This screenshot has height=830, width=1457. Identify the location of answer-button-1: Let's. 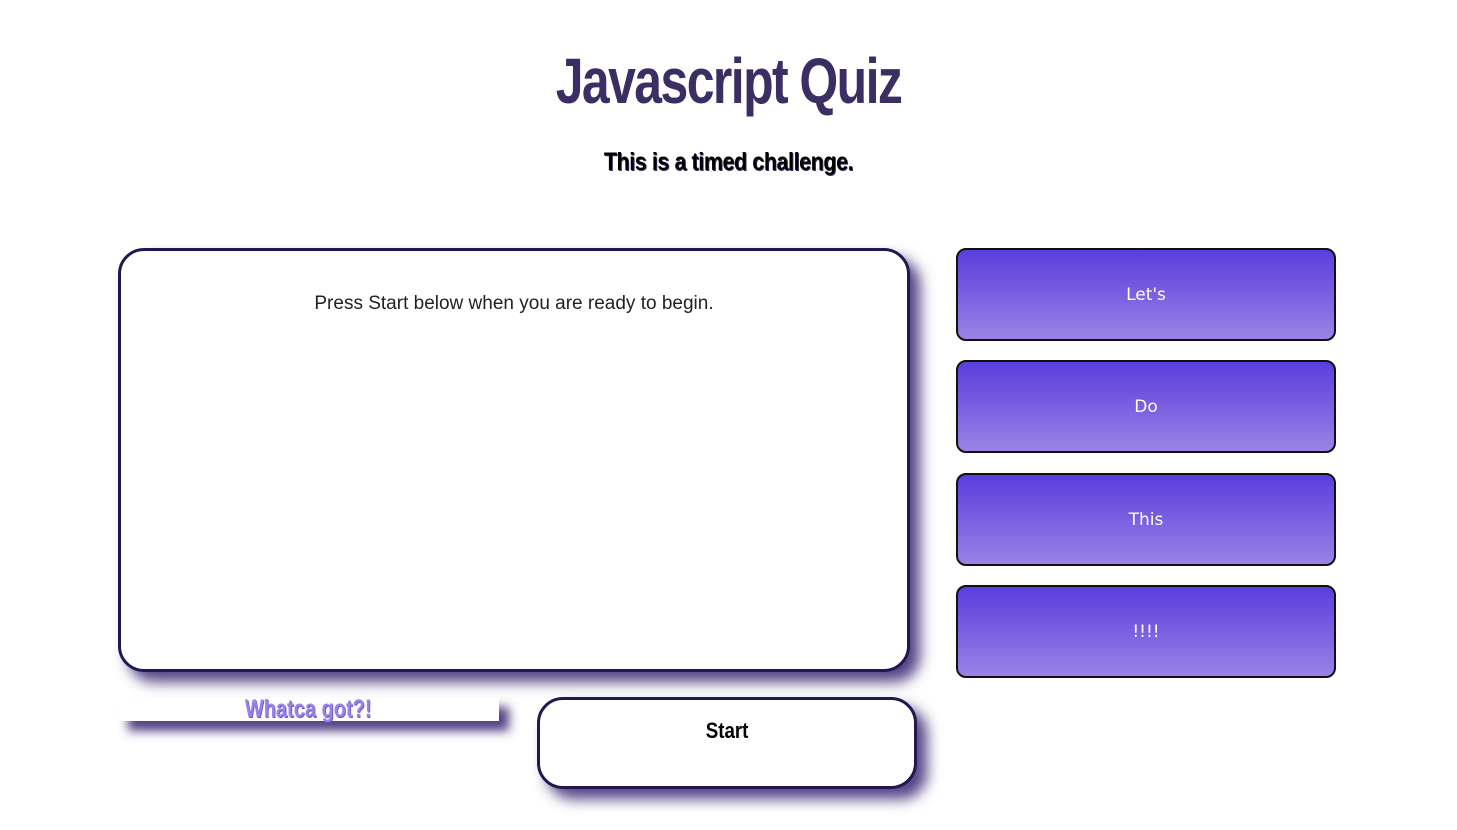
(1146, 294).